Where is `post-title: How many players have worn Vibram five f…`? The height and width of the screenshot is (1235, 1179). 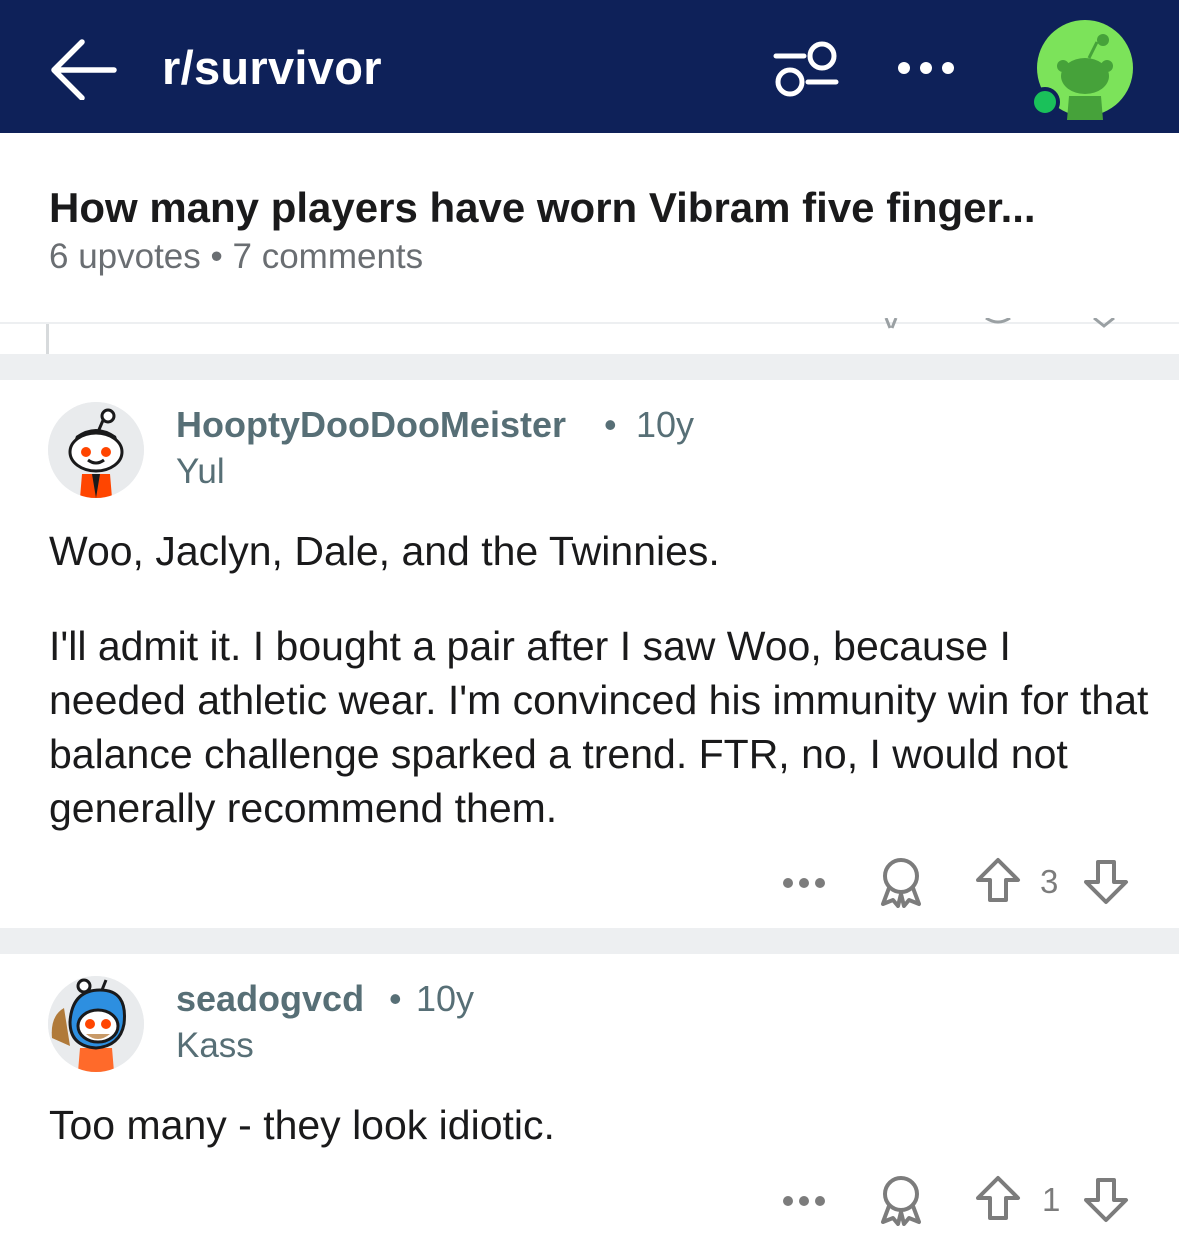 post-title: How many players have worn Vibram five f… is located at coordinates (599, 208).